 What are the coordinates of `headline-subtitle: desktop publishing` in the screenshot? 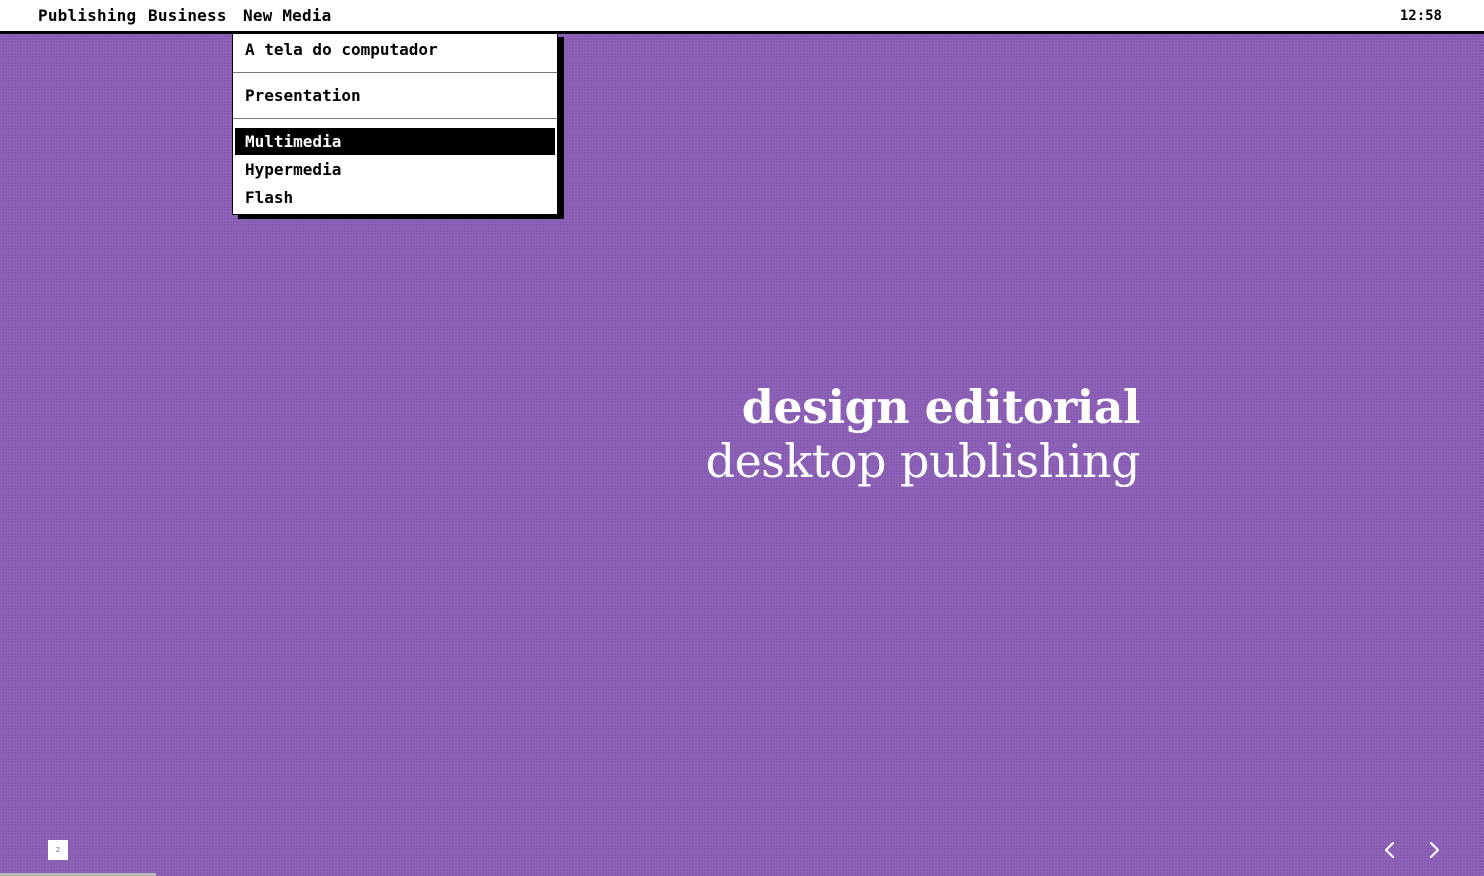 It's located at (923, 461).